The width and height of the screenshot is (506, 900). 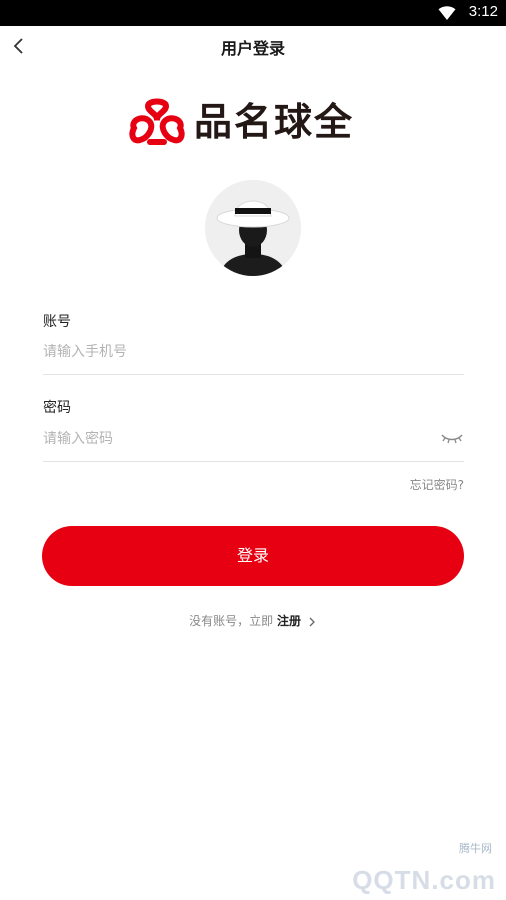 I want to click on logo-mark-icon, so click(x=157, y=121).